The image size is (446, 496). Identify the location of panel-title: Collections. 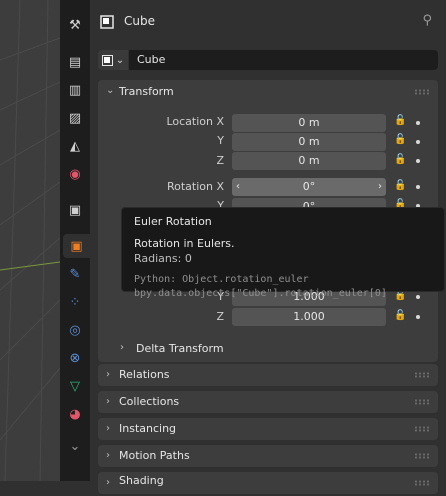
(149, 401).